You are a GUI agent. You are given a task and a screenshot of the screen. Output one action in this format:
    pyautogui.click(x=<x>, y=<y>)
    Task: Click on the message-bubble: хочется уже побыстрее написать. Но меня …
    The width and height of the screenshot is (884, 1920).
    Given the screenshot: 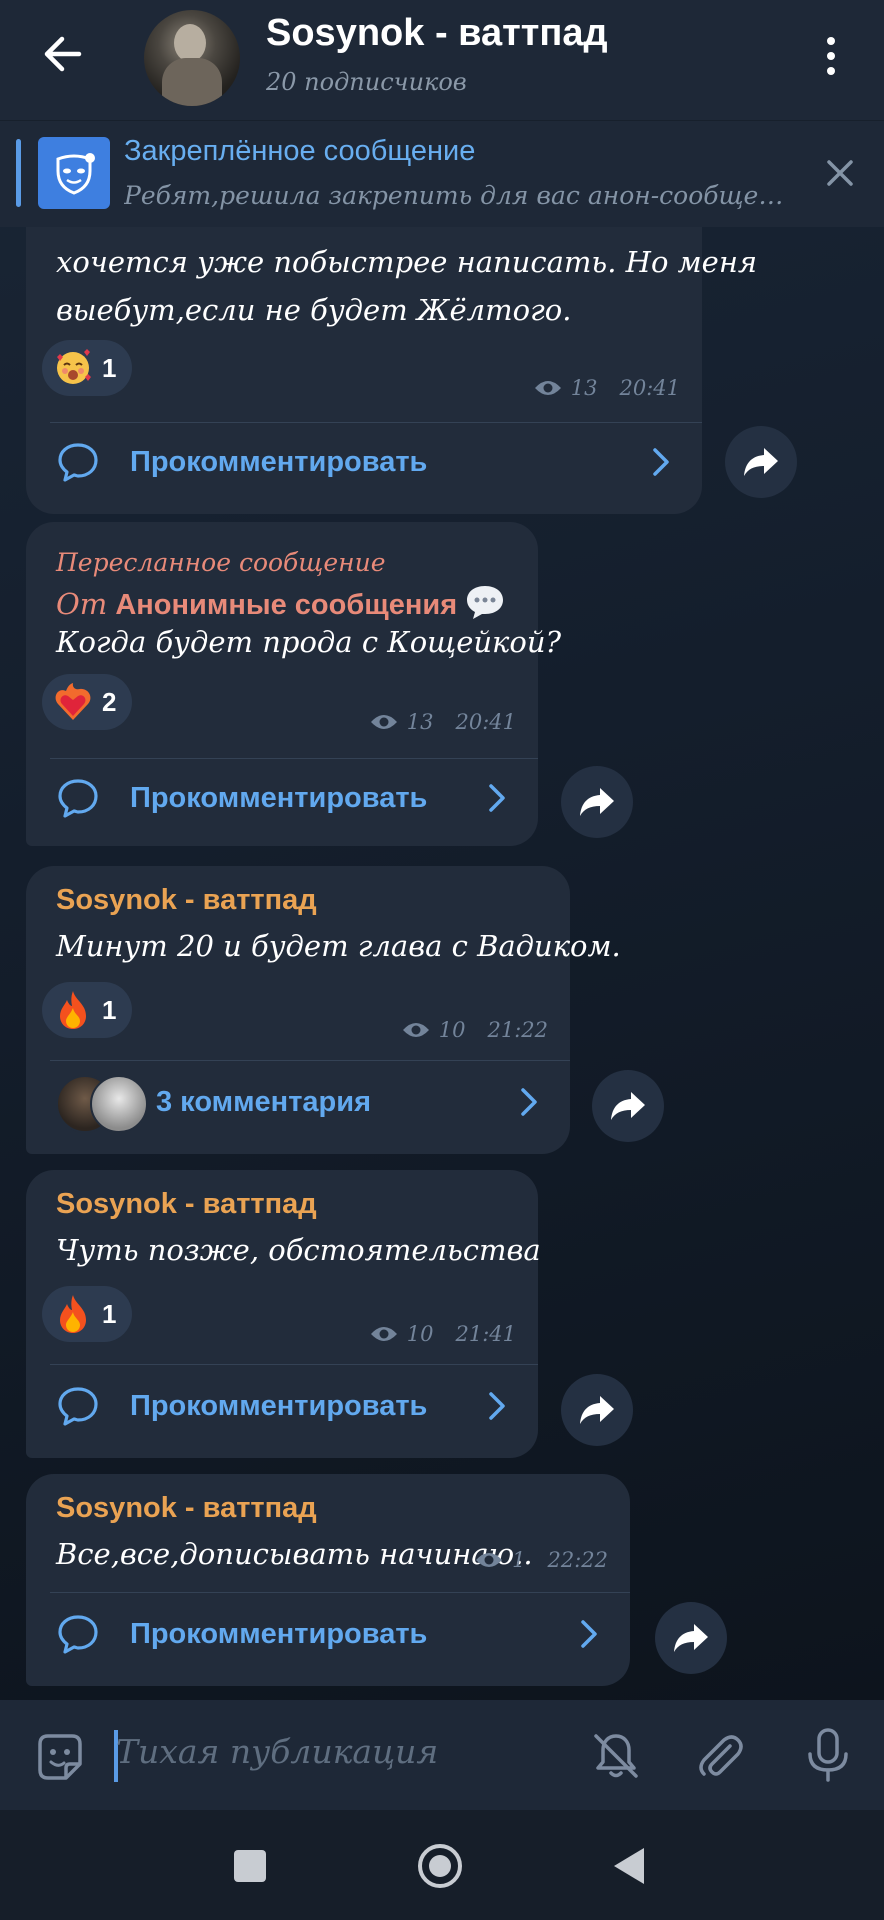 What is the action you would take?
    pyautogui.click(x=391, y=352)
    